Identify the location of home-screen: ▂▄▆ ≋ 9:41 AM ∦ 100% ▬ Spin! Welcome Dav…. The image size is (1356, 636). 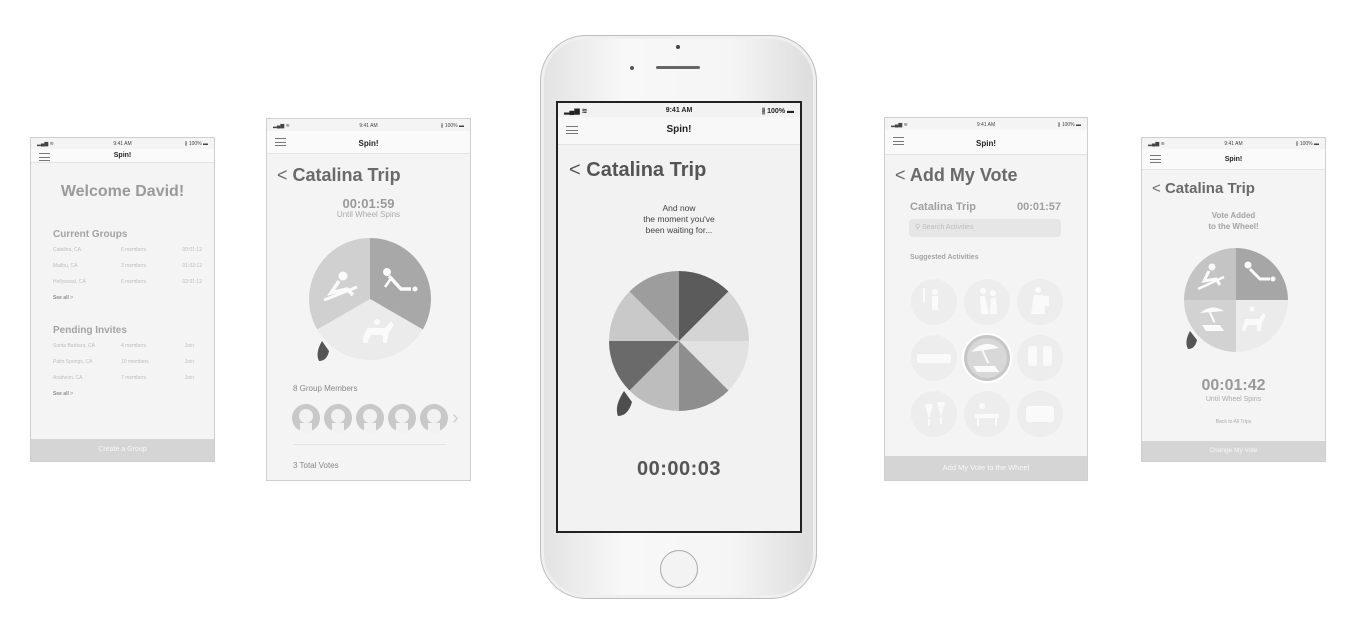
(122, 299).